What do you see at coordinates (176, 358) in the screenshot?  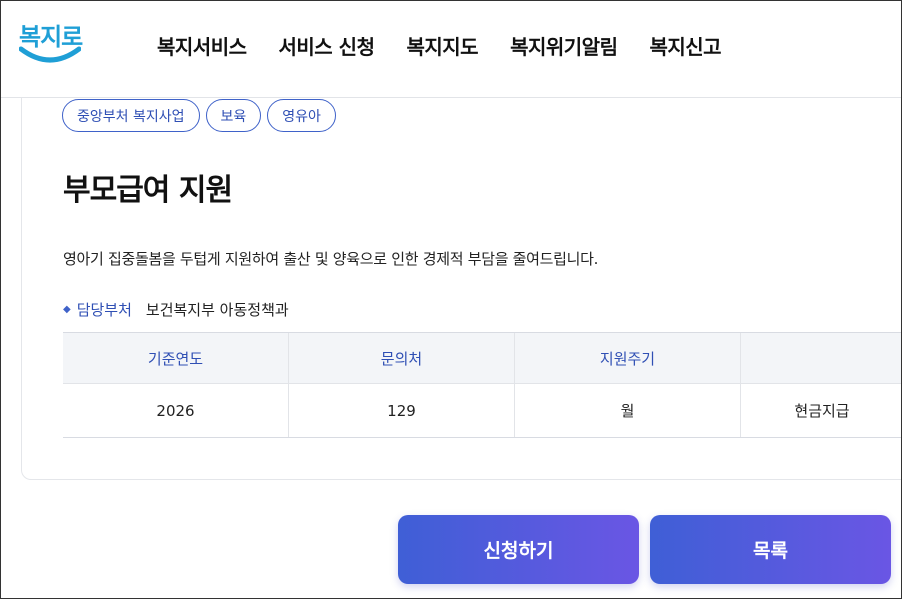 I see `header-base-year: 기준연도` at bounding box center [176, 358].